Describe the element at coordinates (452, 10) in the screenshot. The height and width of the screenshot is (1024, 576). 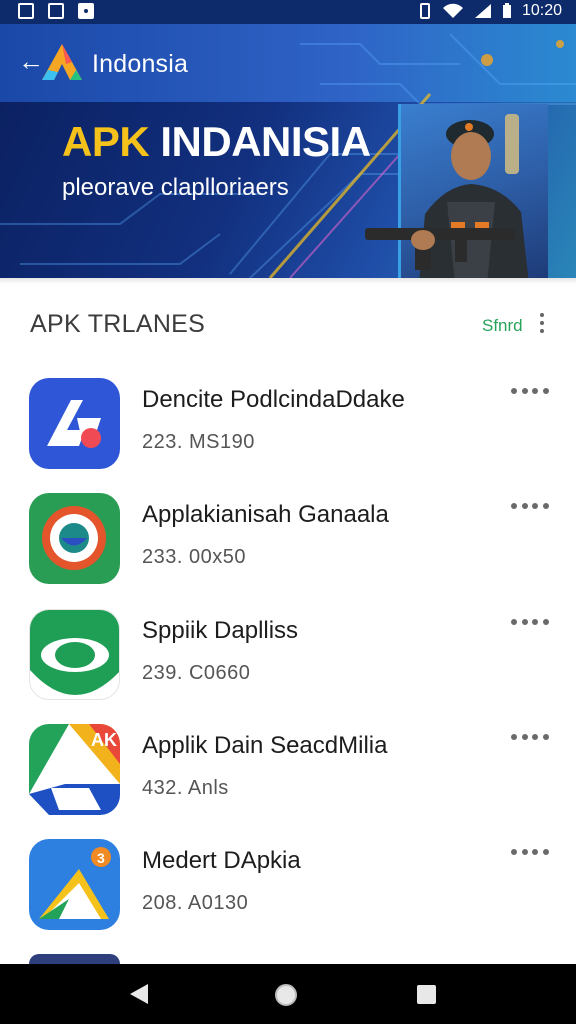
I see `wifi-icon` at that location.